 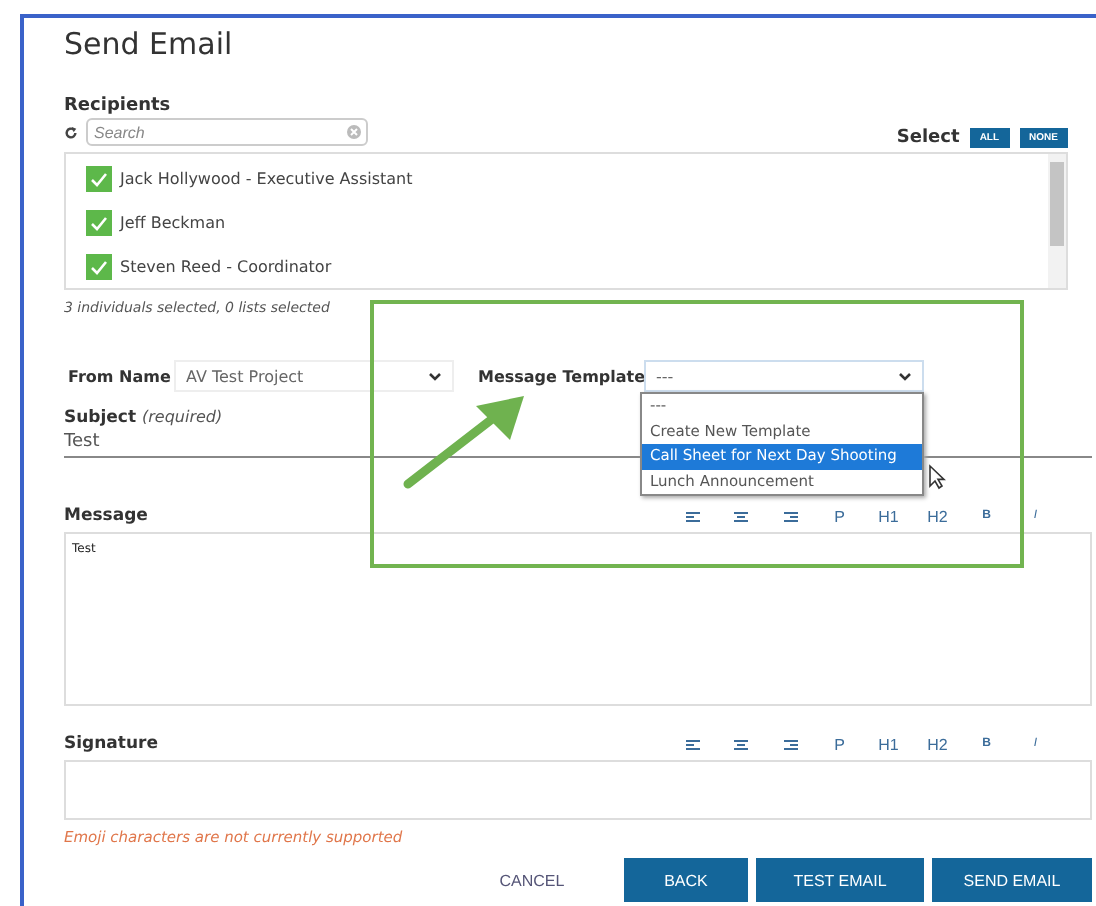 What do you see at coordinates (118, 106) in the screenshot?
I see `recipients-label: Recipients` at bounding box center [118, 106].